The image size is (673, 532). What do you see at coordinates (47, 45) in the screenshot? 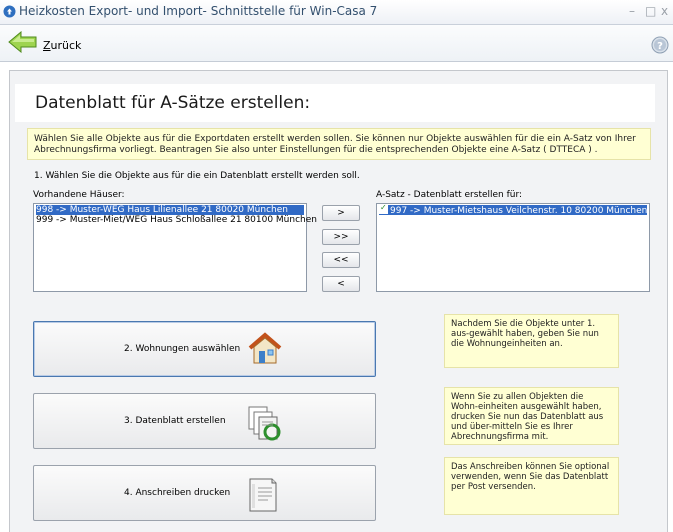
I see `back-label-accesskey: Z` at bounding box center [47, 45].